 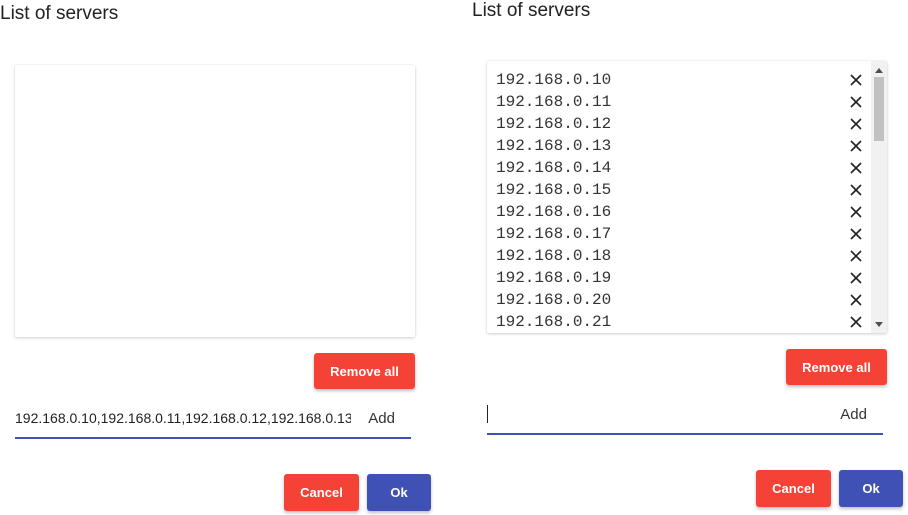 What do you see at coordinates (679, 300) in the screenshot?
I see `list-item: 192.168.0.20` at bounding box center [679, 300].